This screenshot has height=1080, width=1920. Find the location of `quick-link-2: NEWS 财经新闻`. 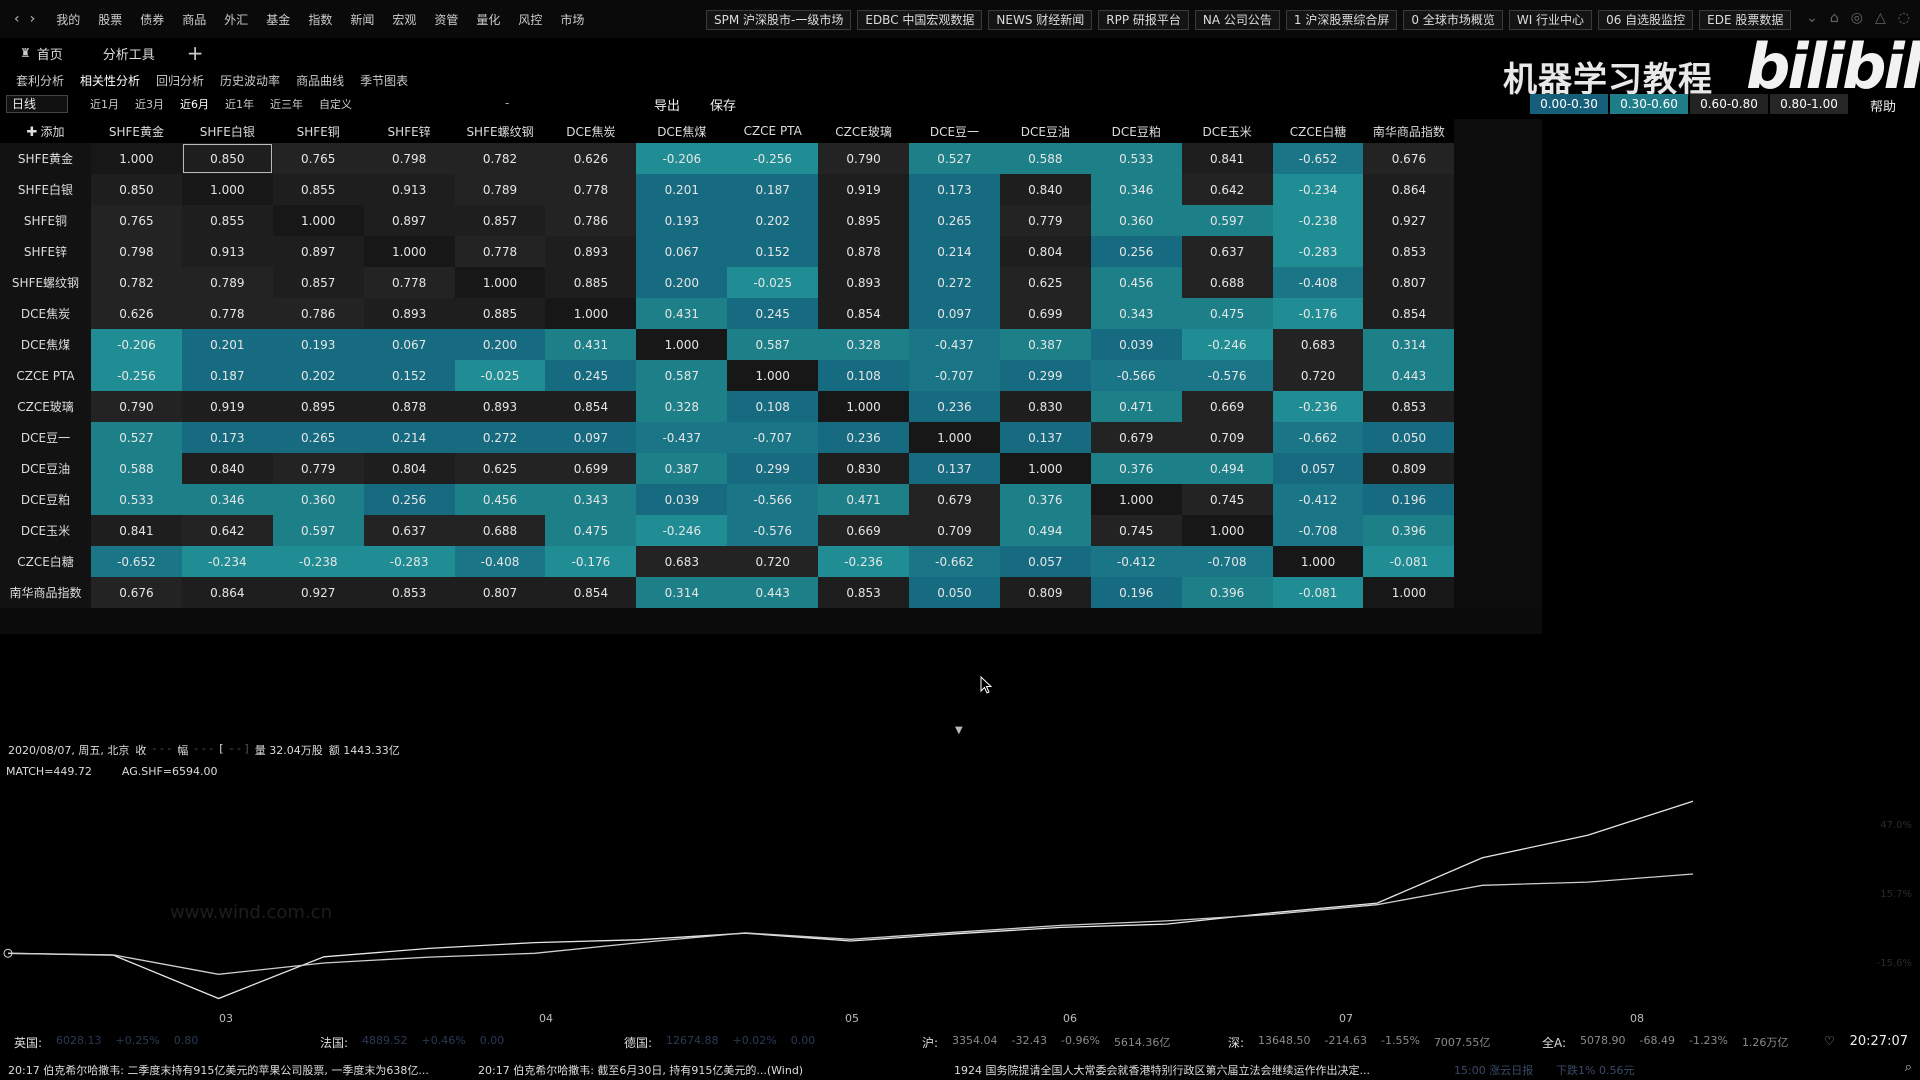

quick-link-2: NEWS 财经新闻 is located at coordinates (1040, 20).